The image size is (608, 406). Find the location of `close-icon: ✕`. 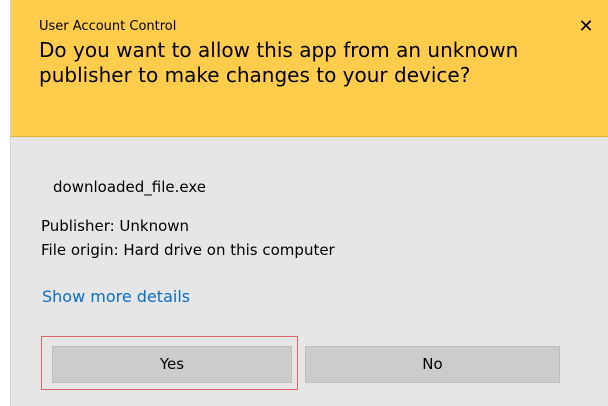

close-icon: ✕ is located at coordinates (586, 26).